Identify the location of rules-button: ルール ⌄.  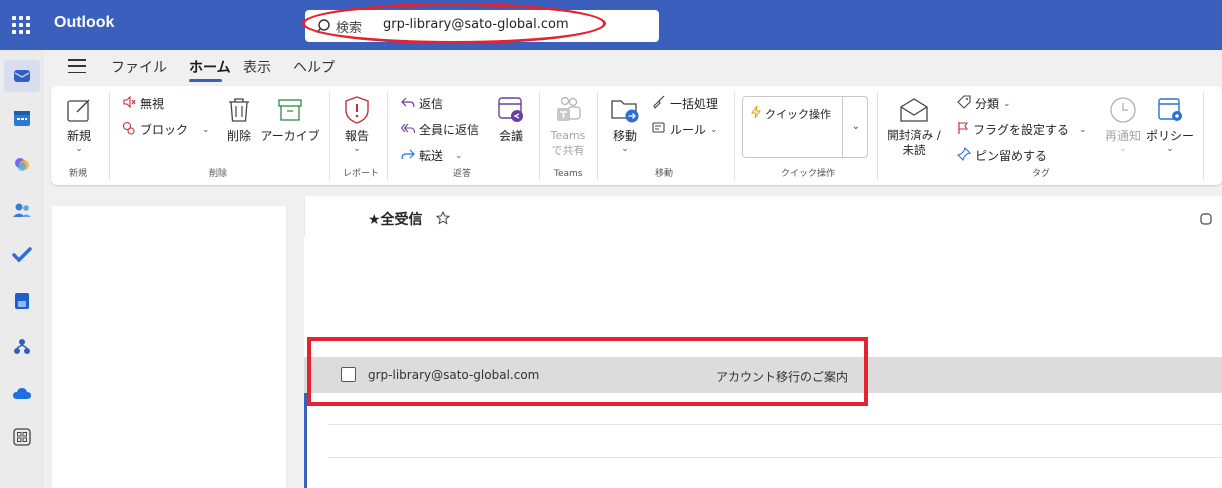
(685, 129).